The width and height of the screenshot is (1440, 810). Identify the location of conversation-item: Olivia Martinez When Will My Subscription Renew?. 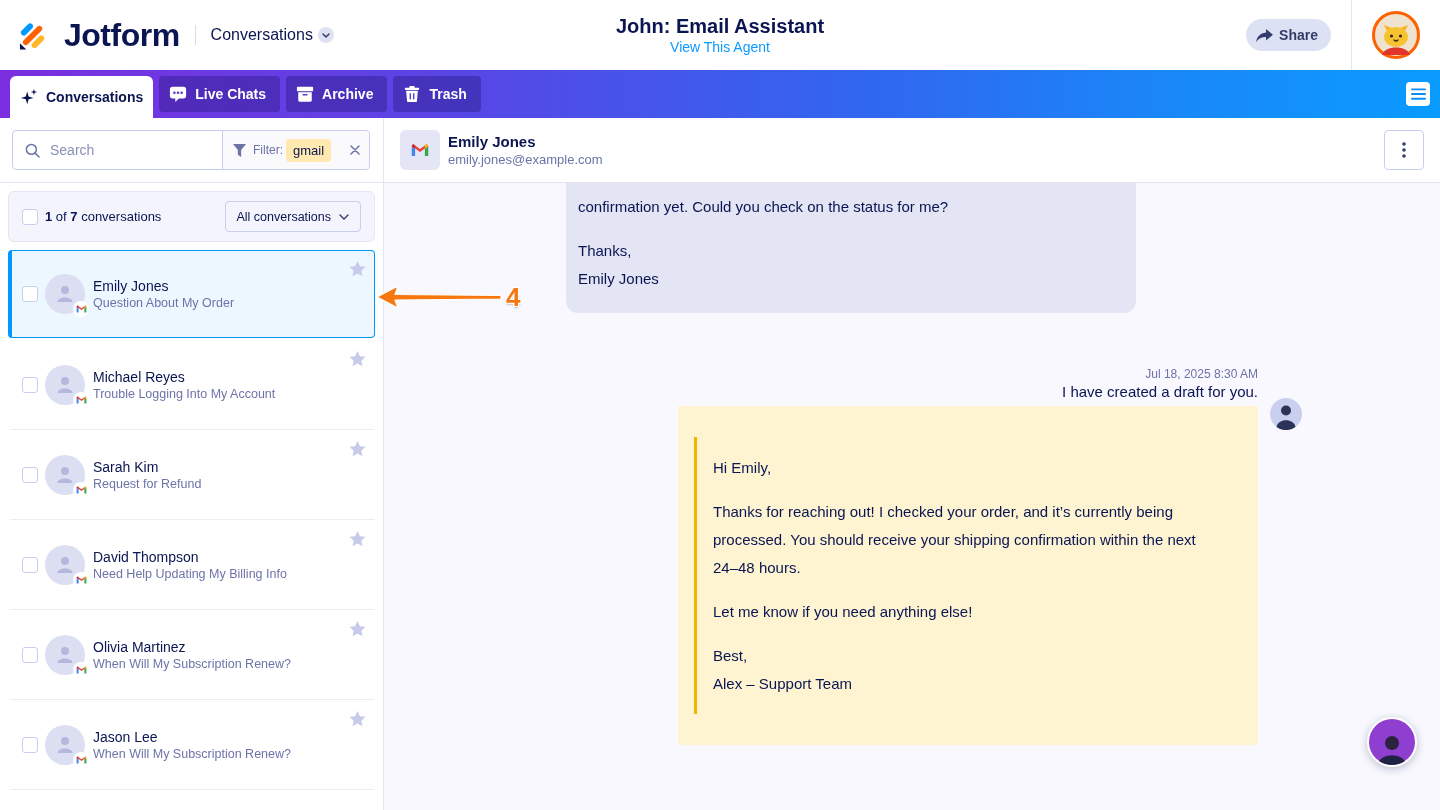
(191, 655).